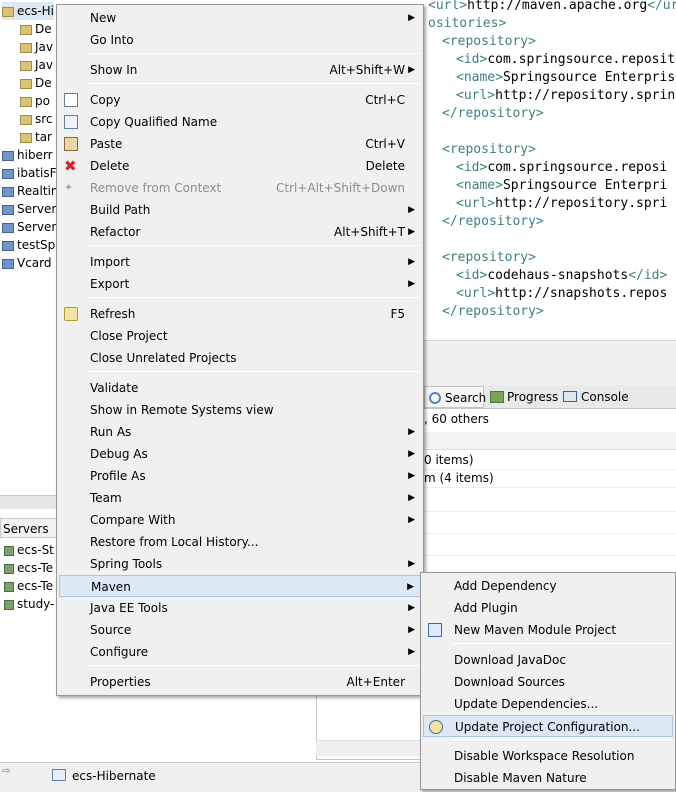 The height and width of the screenshot is (792, 676). Describe the element at coordinates (27, 155) in the screenshot. I see `tree-item: hiberr` at that location.